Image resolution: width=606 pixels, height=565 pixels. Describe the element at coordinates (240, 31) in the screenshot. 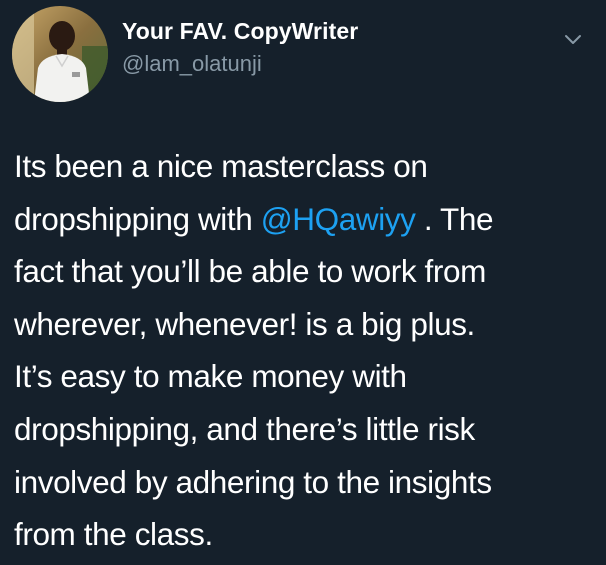

I see `author-display-name: Your FAV. CopyWriter` at that location.